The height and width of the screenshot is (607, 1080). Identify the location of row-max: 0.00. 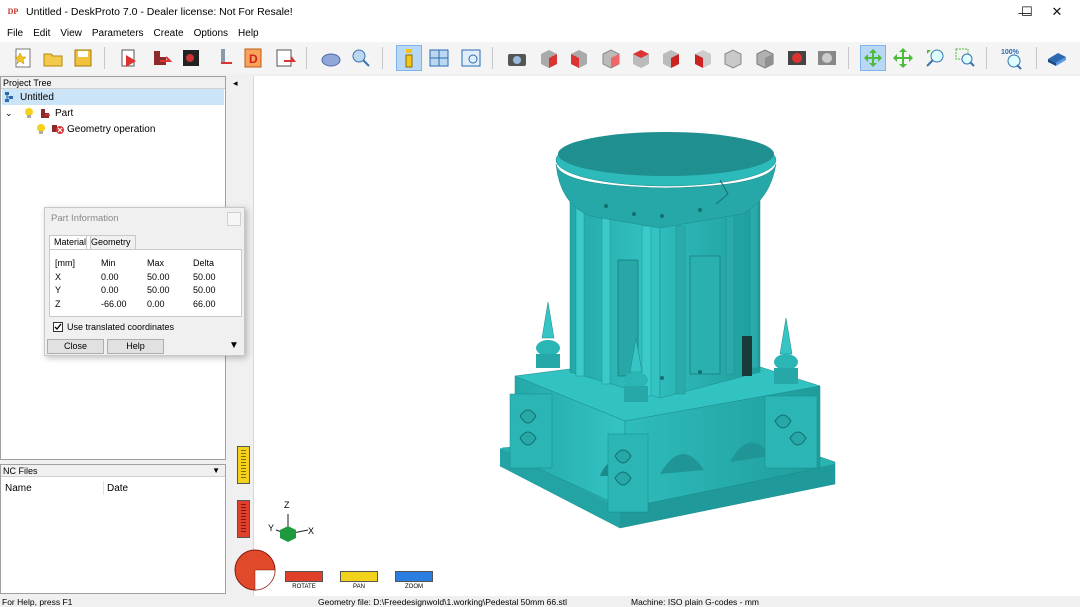
(156, 304).